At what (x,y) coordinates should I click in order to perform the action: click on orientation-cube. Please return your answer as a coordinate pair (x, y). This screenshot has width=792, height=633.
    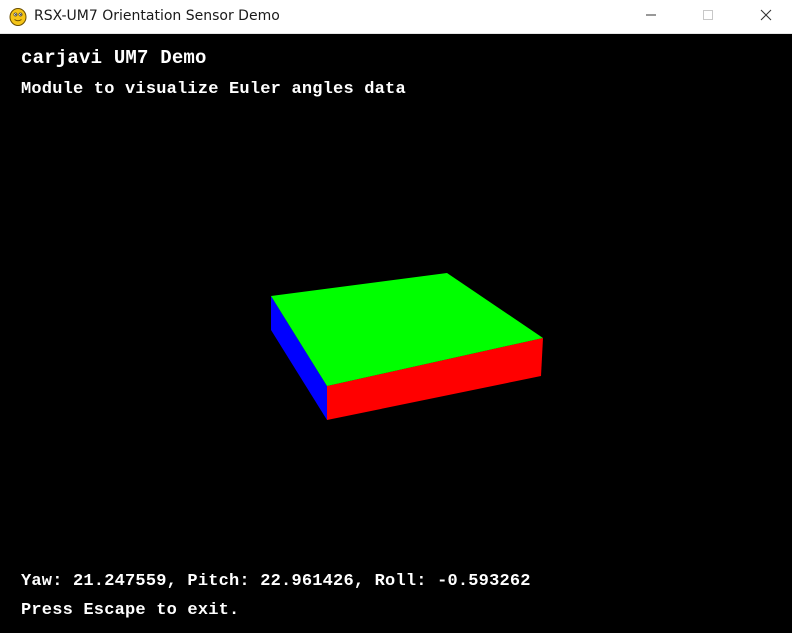
    Looking at the image, I should click on (407, 346).